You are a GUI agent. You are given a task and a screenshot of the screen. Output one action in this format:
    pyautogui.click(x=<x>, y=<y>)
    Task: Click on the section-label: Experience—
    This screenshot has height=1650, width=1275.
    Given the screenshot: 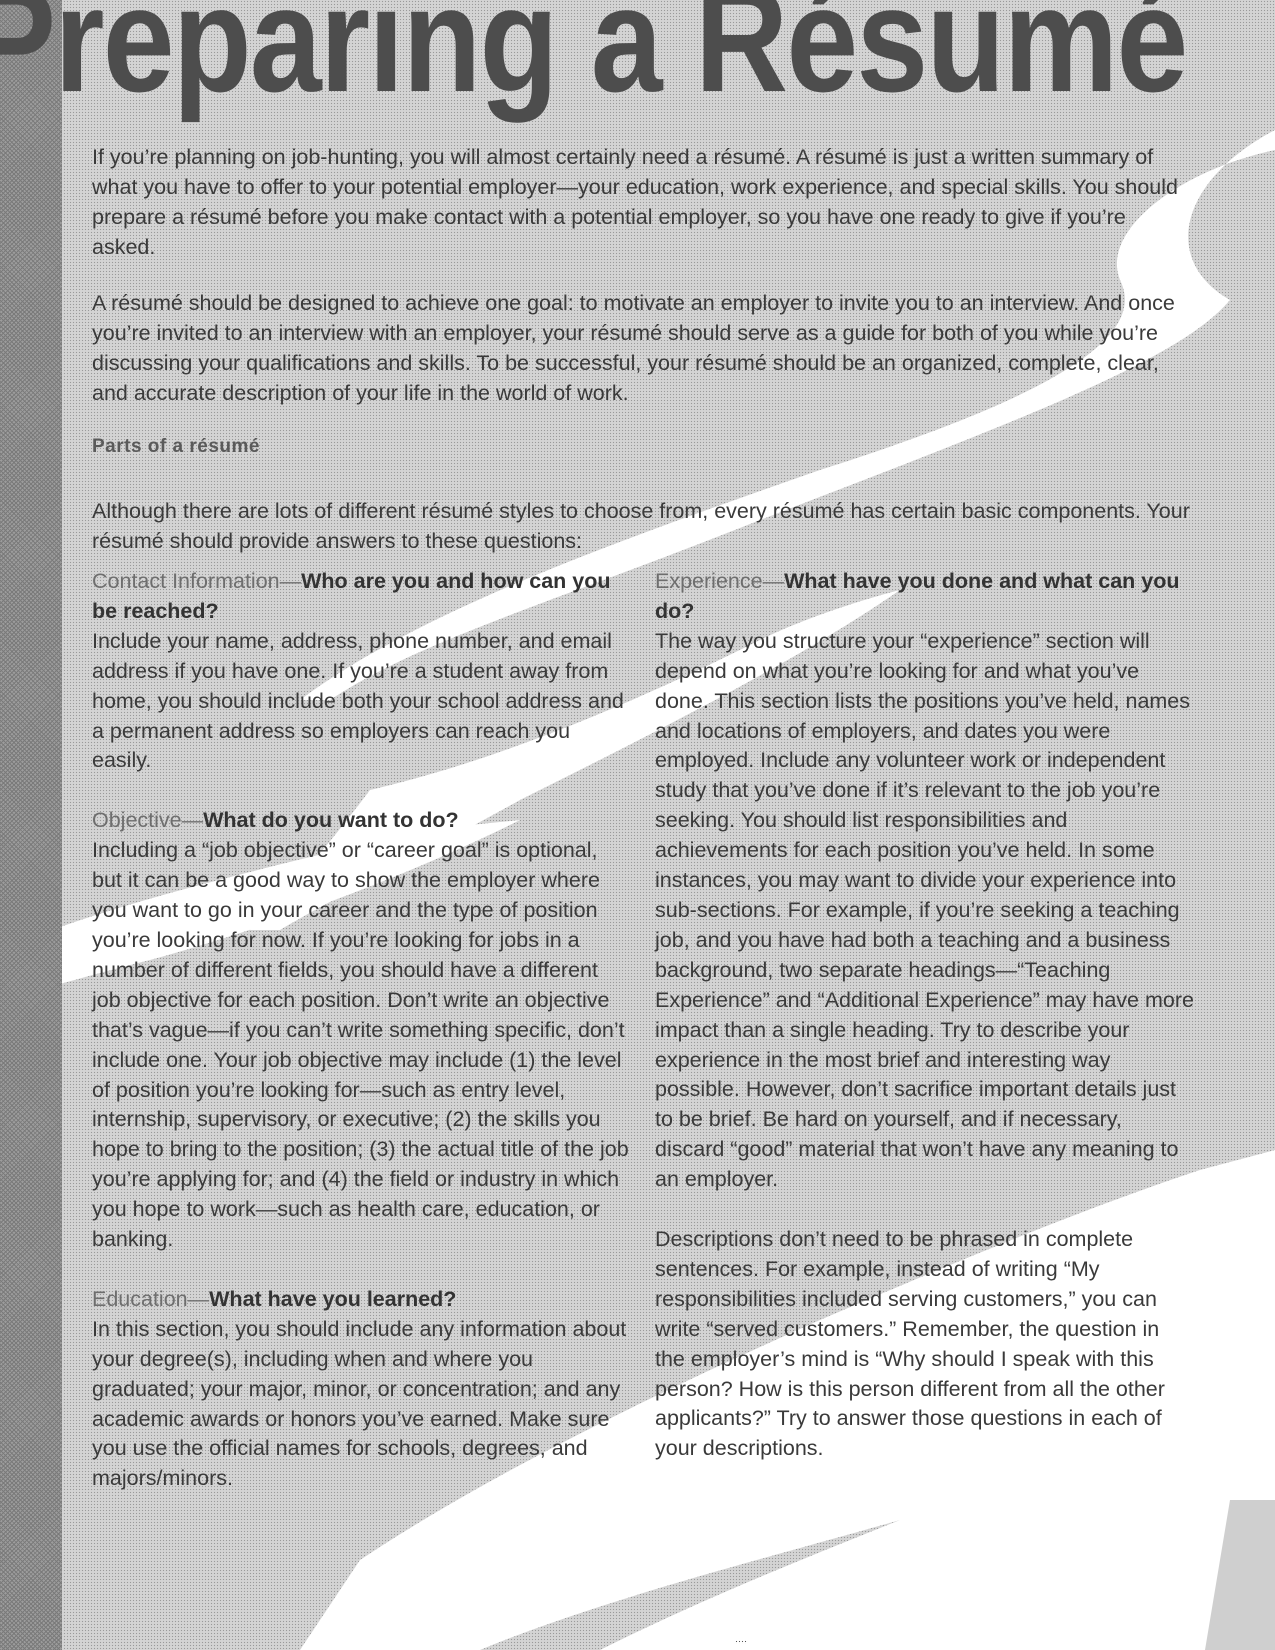 What is the action you would take?
    pyautogui.click(x=720, y=581)
    